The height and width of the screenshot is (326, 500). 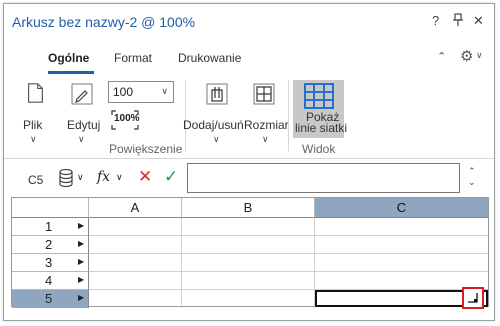 I want to click on rozmiar-button: Rozmiar ∨, so click(x=266, y=112).